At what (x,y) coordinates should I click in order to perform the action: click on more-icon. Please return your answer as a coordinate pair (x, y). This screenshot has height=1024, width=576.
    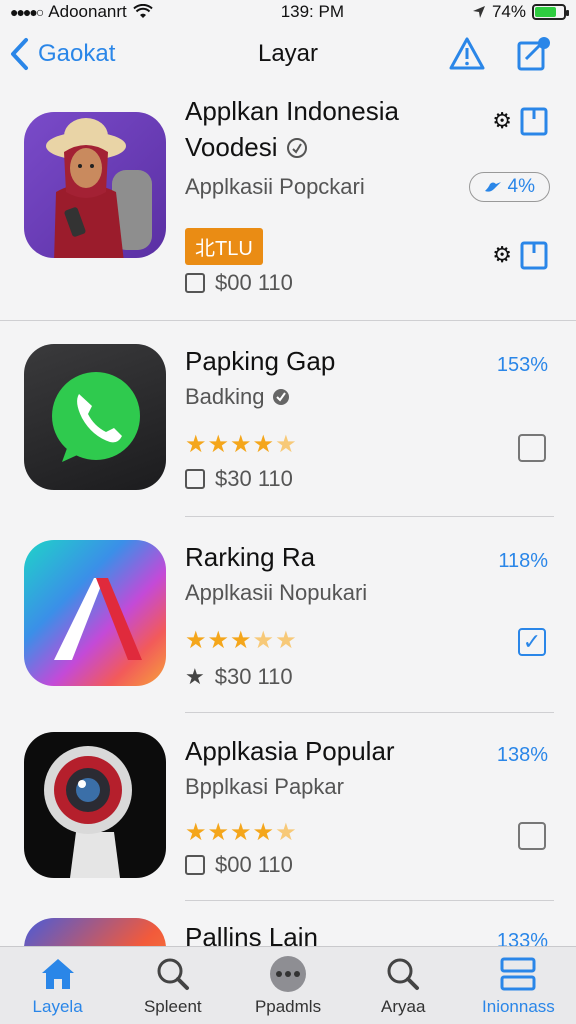
    Looking at the image, I should click on (288, 974).